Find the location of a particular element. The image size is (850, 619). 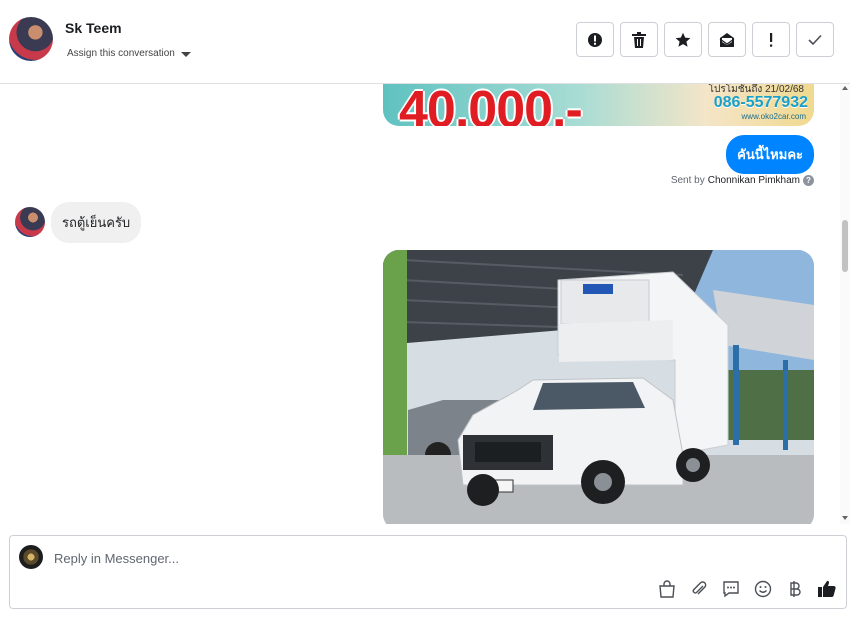

emoji-icon is located at coordinates (763, 589).